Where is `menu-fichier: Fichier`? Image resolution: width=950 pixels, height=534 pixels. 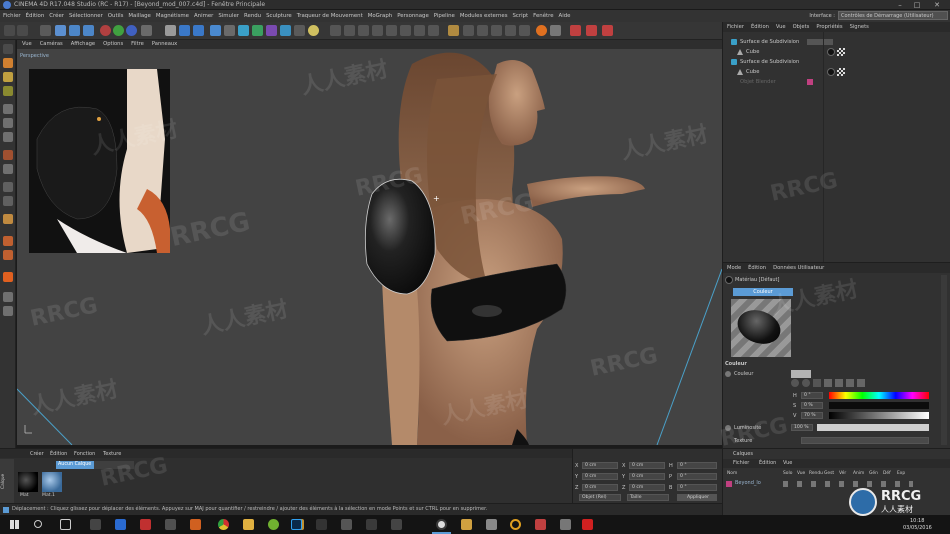
menu-fichier: Fichier is located at coordinates (11, 14).